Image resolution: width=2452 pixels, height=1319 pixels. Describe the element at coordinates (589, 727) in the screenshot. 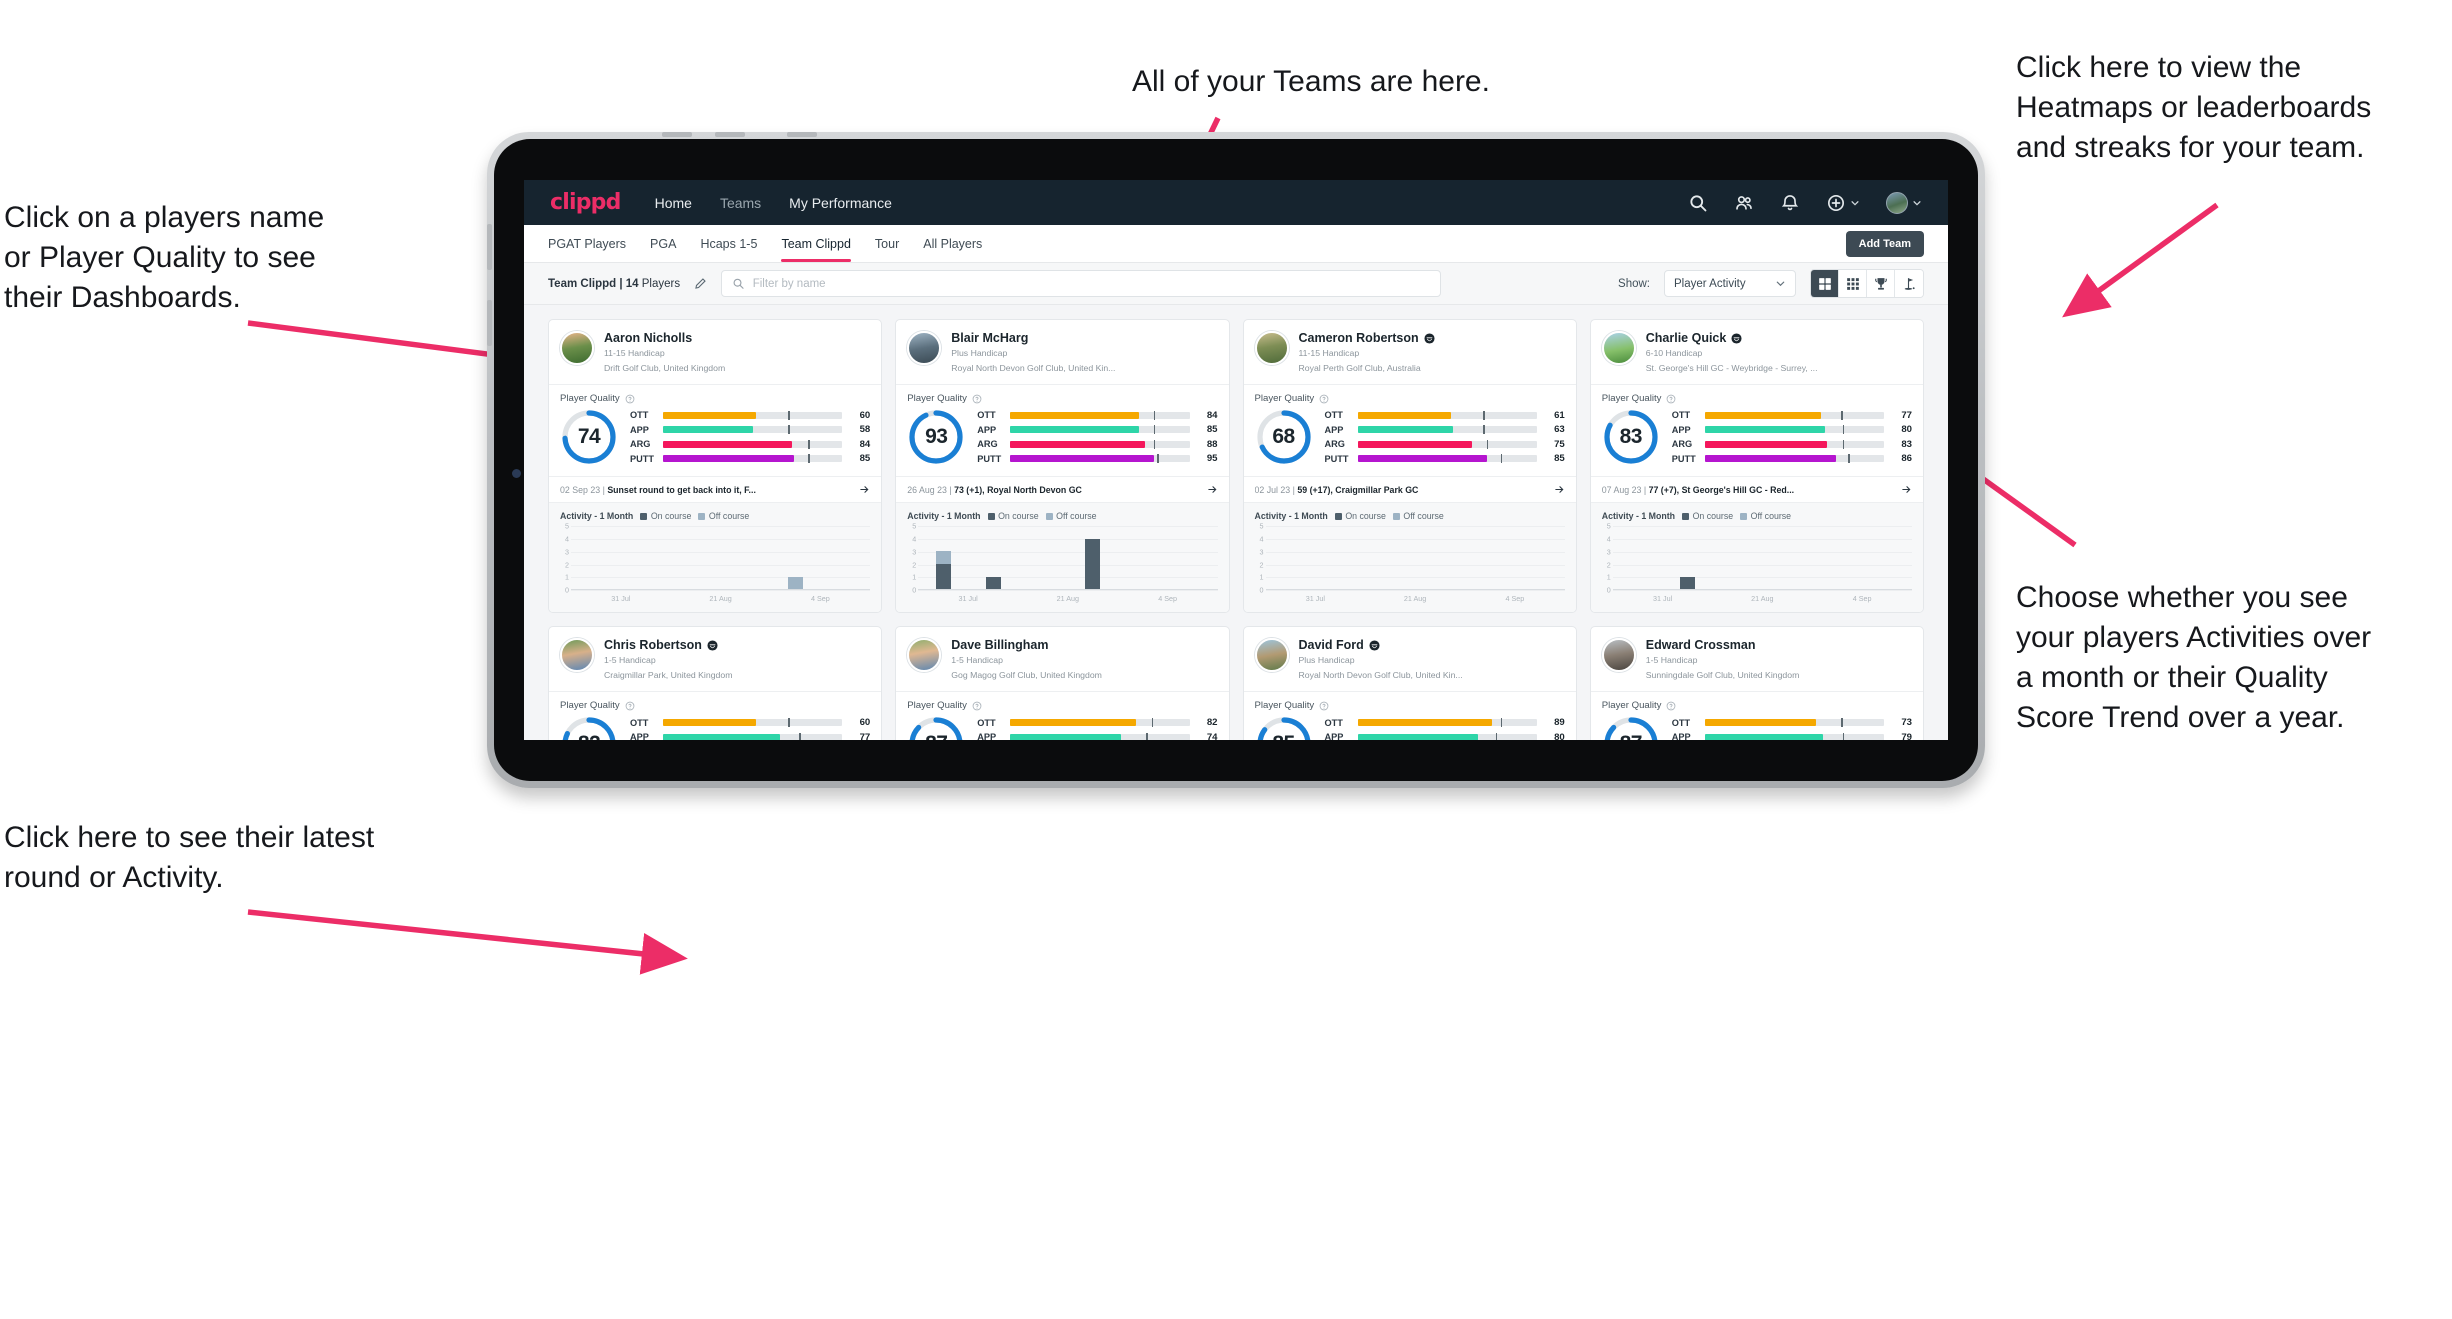

I see `quality-score-ring: 82` at that location.